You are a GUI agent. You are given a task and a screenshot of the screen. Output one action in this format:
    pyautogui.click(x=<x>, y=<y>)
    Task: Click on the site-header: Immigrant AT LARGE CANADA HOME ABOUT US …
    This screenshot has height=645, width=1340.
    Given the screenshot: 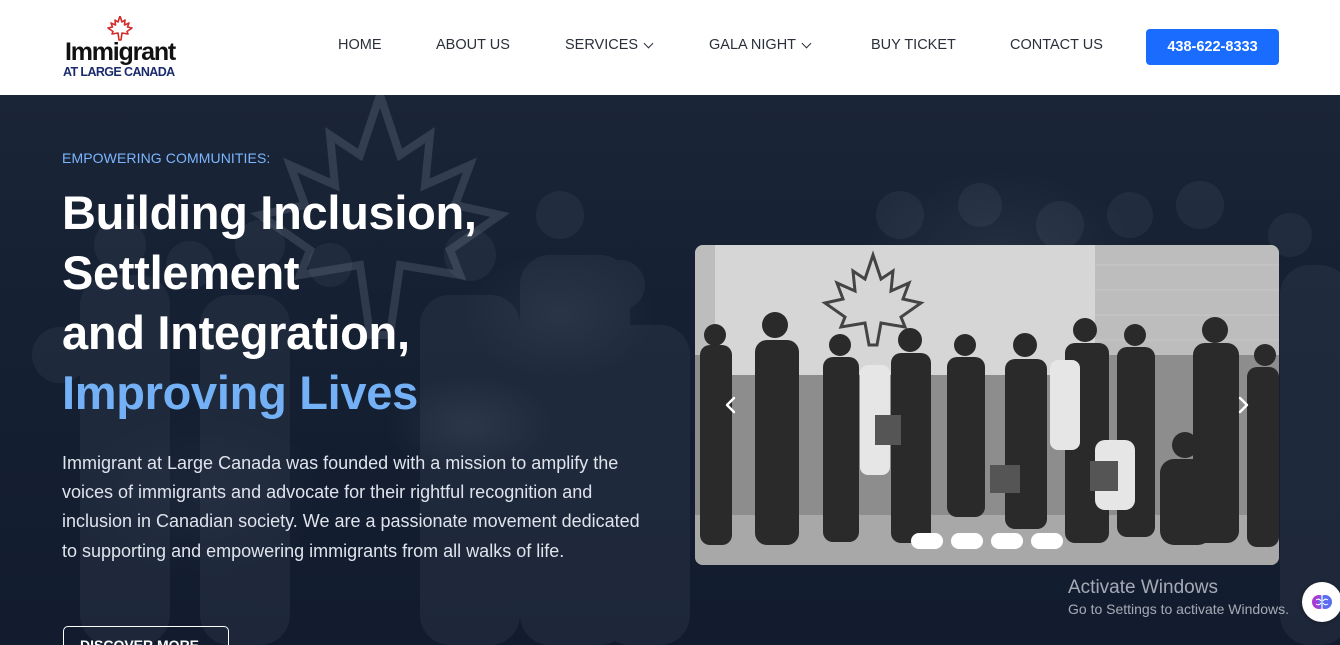 What is the action you would take?
    pyautogui.click(x=670, y=47)
    